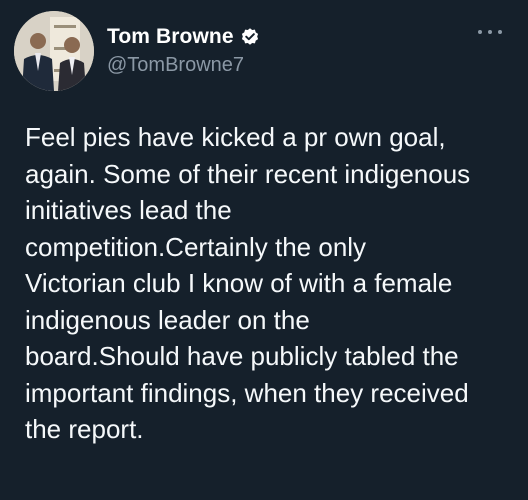  I want to click on author-name-row: Tom Browne, so click(183, 37).